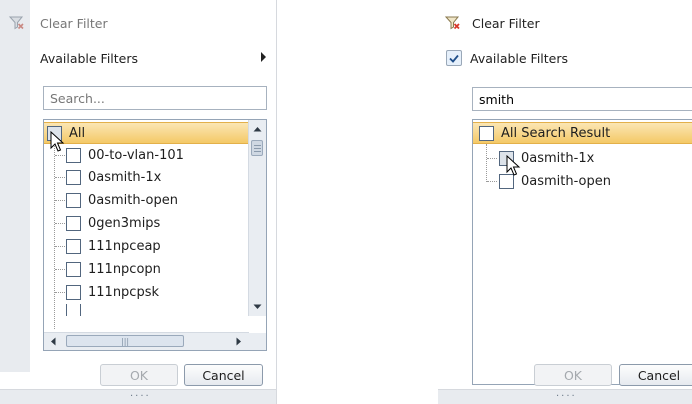 This screenshot has width=692, height=404. Describe the element at coordinates (146, 133) in the screenshot. I see `tree-row-all: All` at that location.